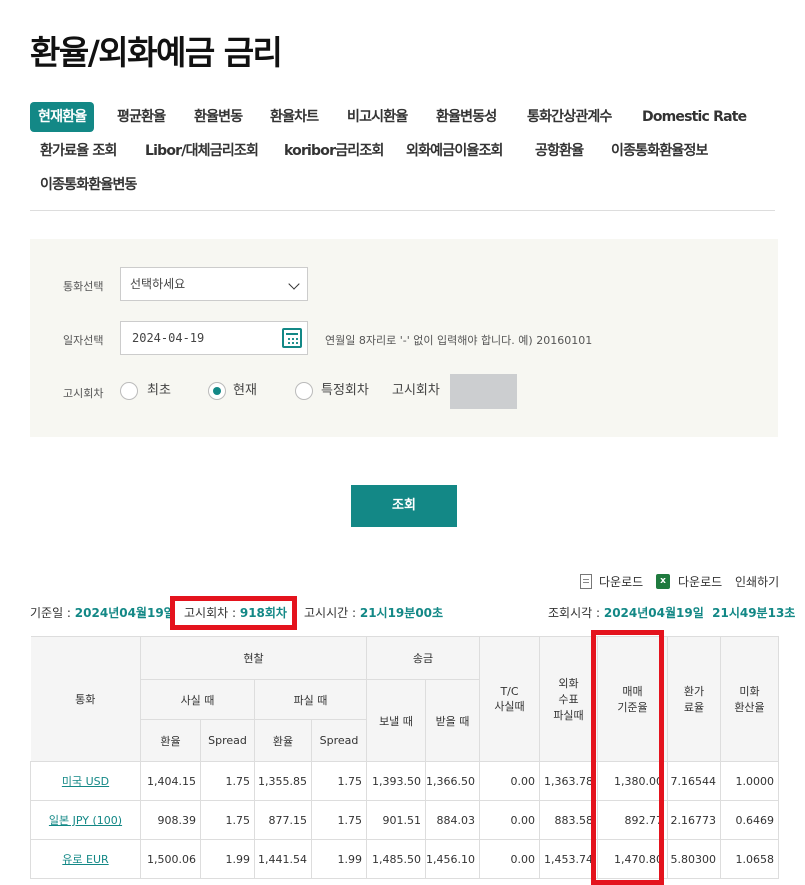 The width and height of the screenshot is (805, 885). Describe the element at coordinates (345, 390) in the screenshot. I see `radio-specific-label: 특정회차` at that location.